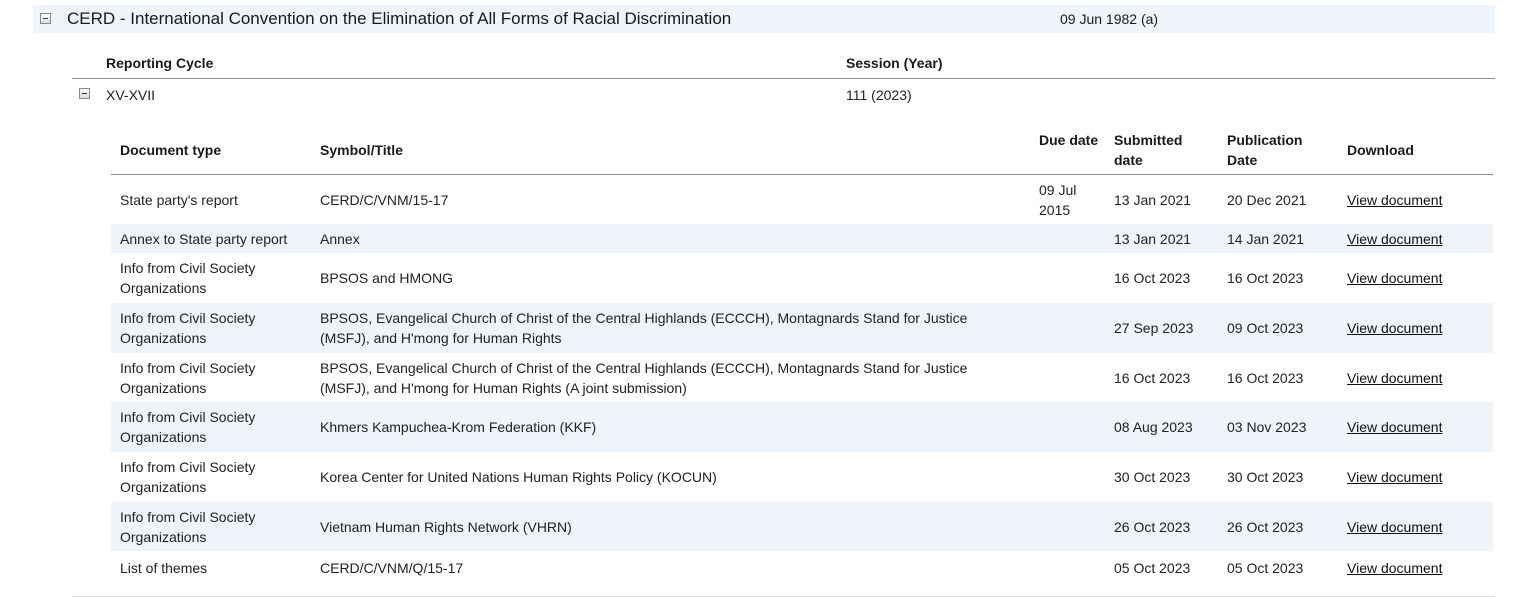  Describe the element at coordinates (1380, 150) in the screenshot. I see `download-column-header: Download` at that location.